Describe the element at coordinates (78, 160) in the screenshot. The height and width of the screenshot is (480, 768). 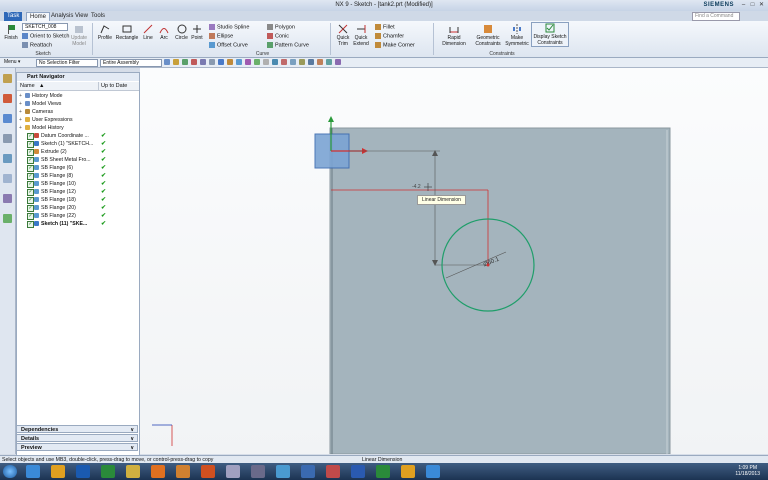
I see `navigator-row: ✓ SB Sheet Metal Fro... ✔` at that location.